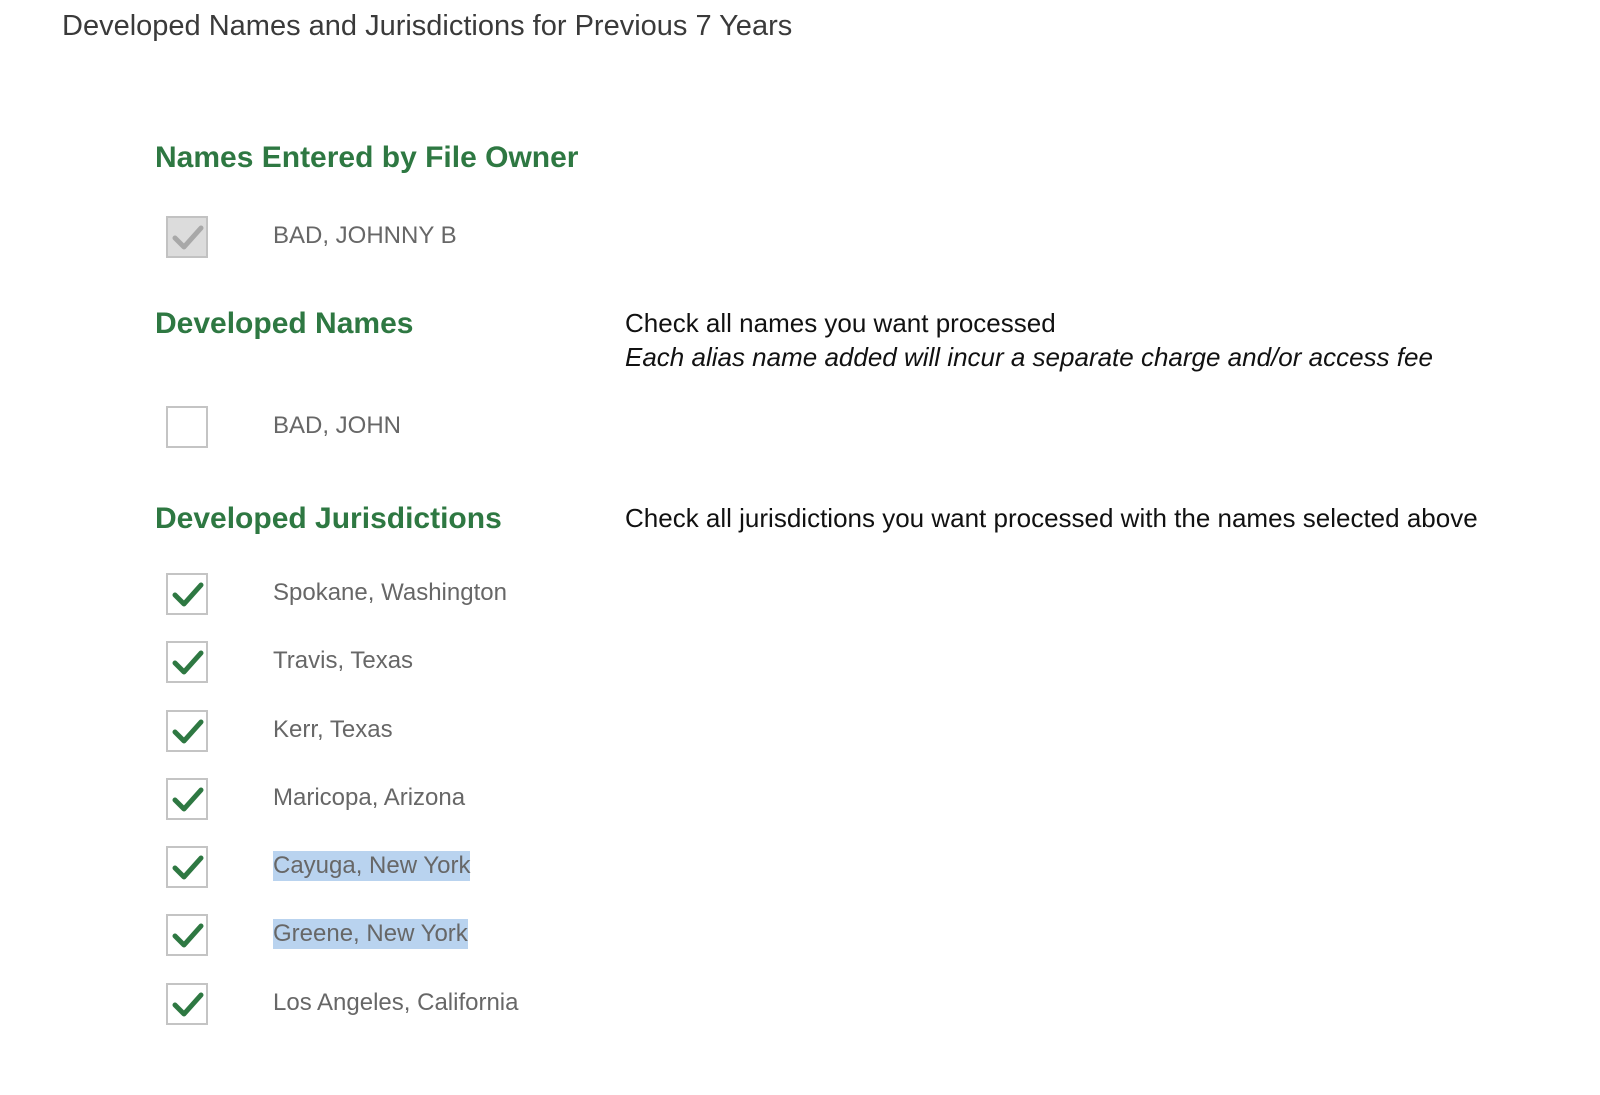 The width and height of the screenshot is (1600, 1095). I want to click on jurisdiction-row-los-angeles: Los Angeles, California, so click(466, 1006).